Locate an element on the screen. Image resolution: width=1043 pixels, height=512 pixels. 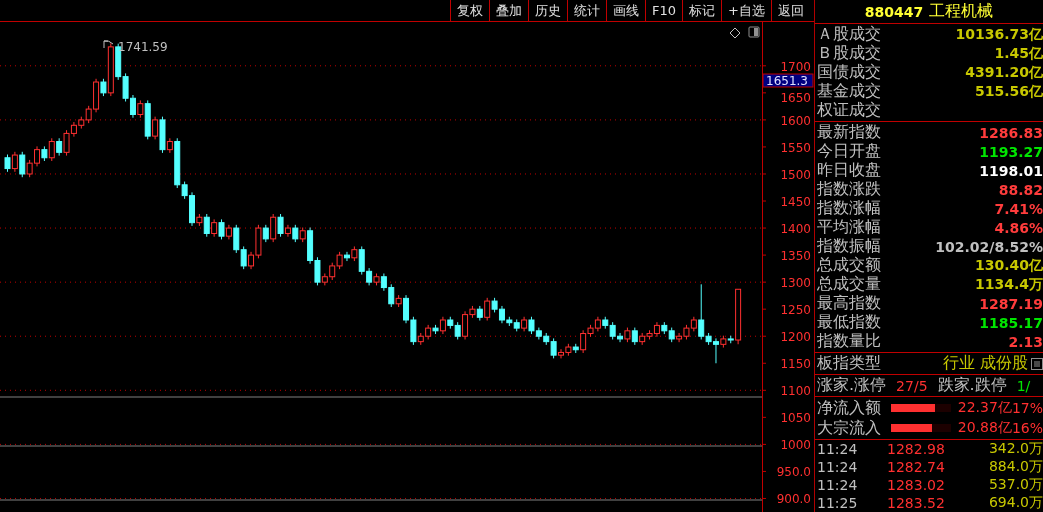
flow-amount: 20.88亿 is located at coordinates (984, 428).